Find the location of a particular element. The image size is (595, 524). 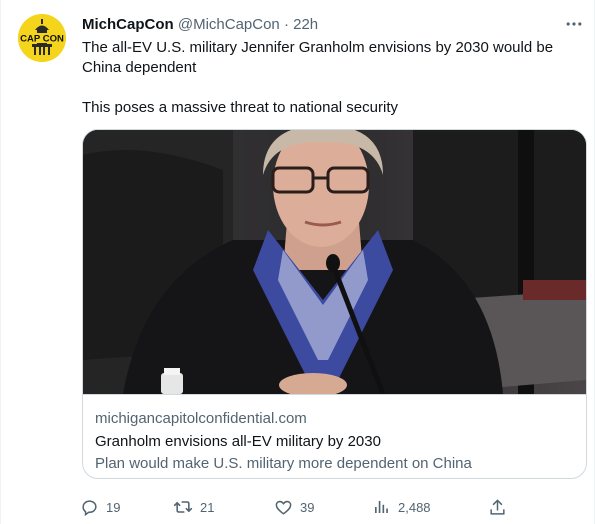

like-count: 39 is located at coordinates (307, 507).